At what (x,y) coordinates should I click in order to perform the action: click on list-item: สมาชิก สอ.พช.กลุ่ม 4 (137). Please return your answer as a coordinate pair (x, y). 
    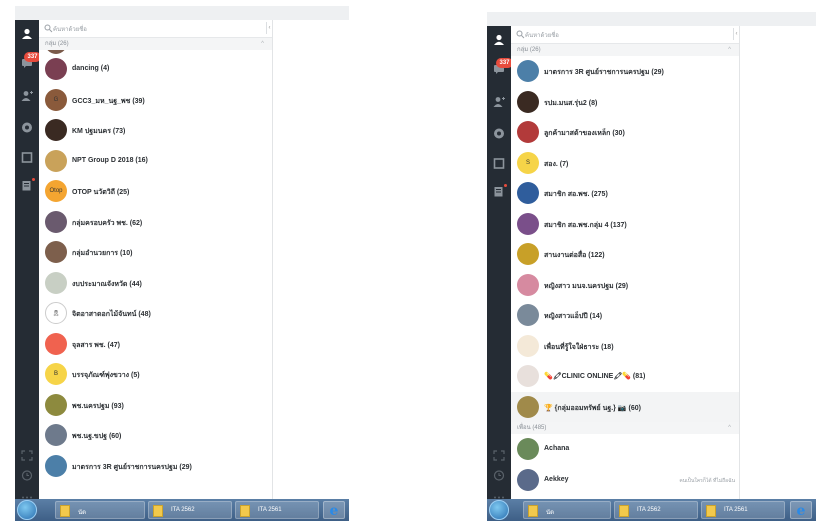
    Looking at the image, I should click on (625, 224).